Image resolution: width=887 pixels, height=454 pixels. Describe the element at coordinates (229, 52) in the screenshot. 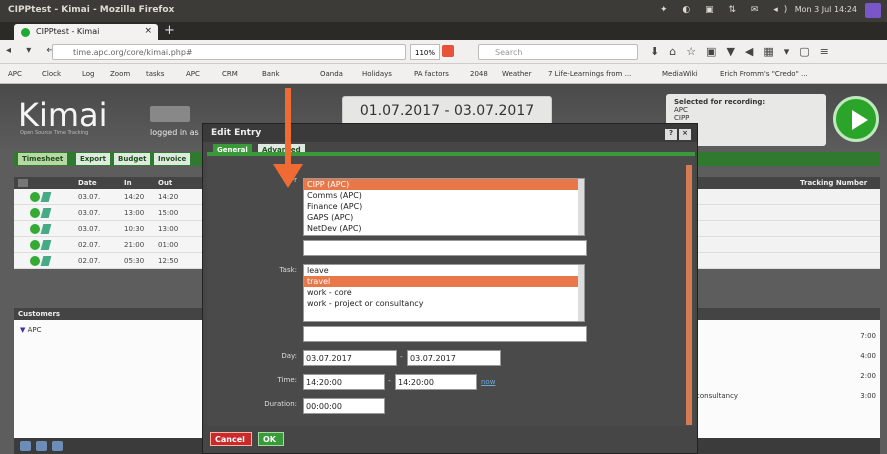

I see `url-bar: time.apc.org/core/kimai.php#` at that location.